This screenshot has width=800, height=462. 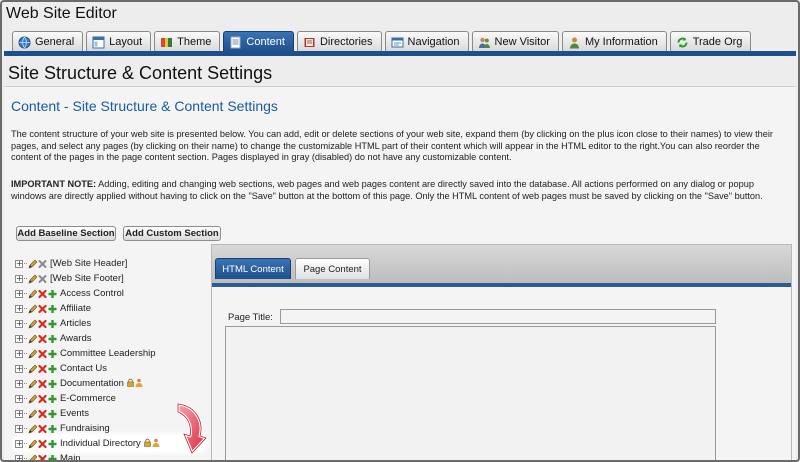 I want to click on tree-item: + Contact Us, so click(x=110, y=368).